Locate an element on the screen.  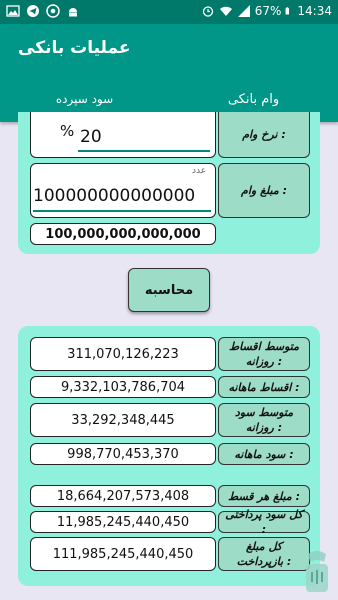
result-label-monthly-interest: سود ماهانه : is located at coordinates (264, 454).